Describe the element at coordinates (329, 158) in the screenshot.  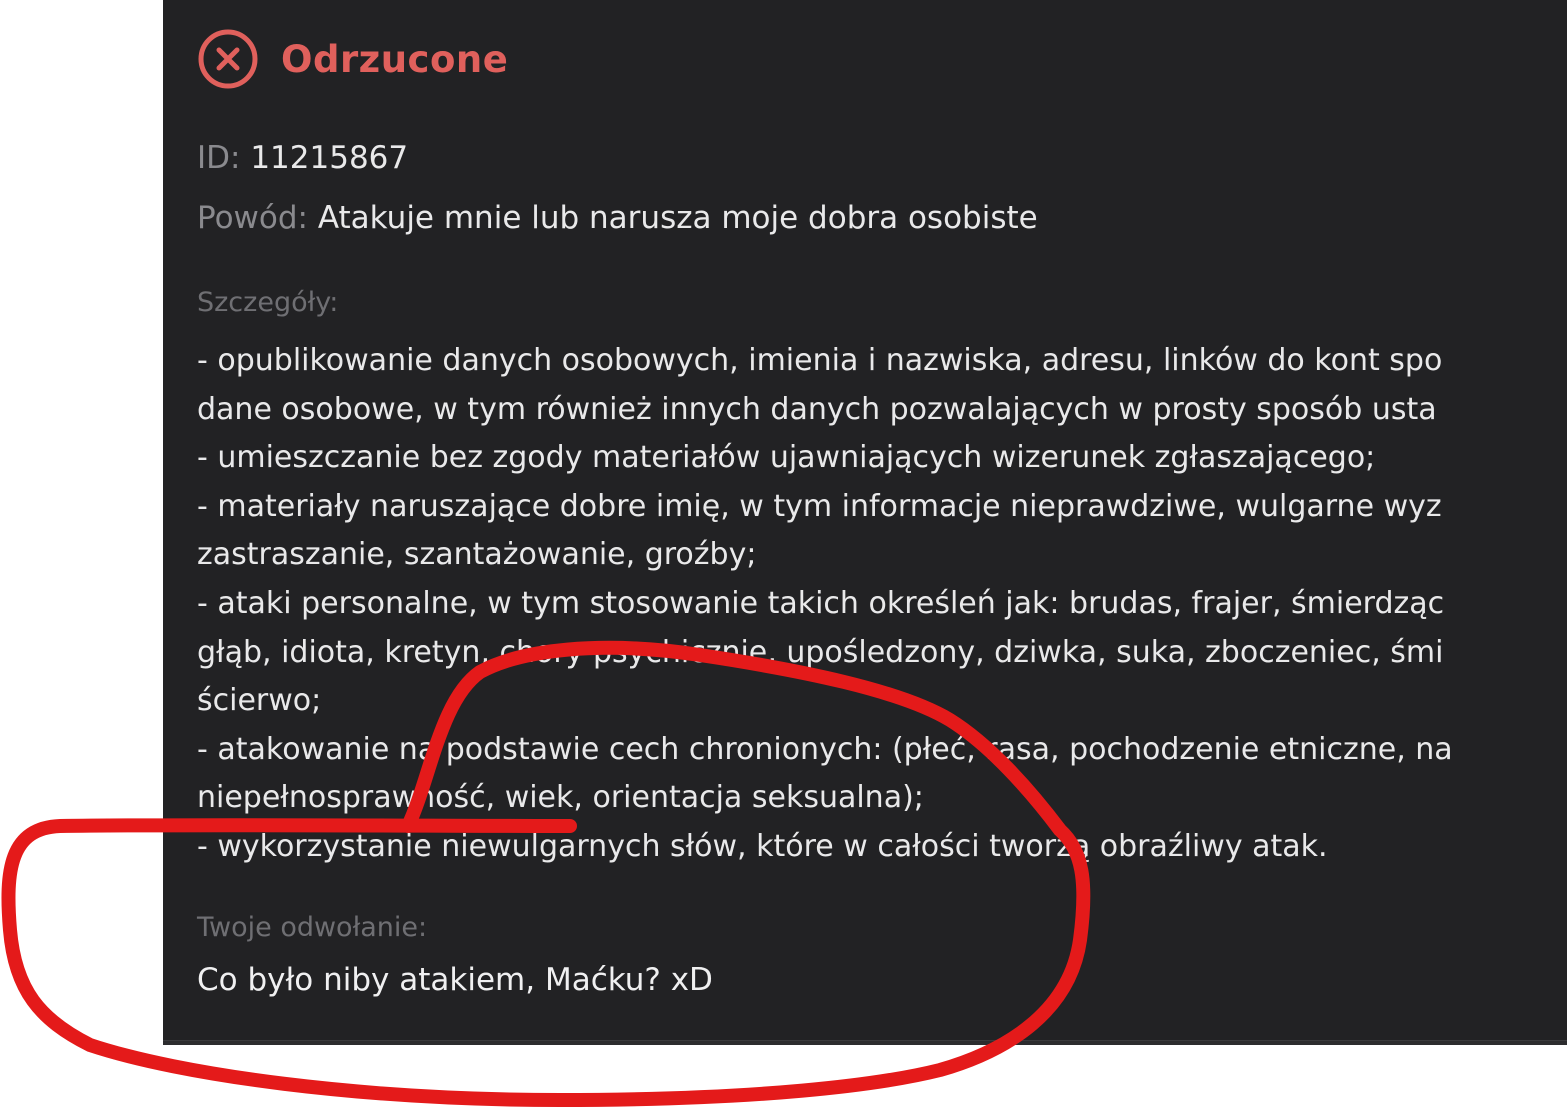
I see `report-id-value: 11215867` at that location.